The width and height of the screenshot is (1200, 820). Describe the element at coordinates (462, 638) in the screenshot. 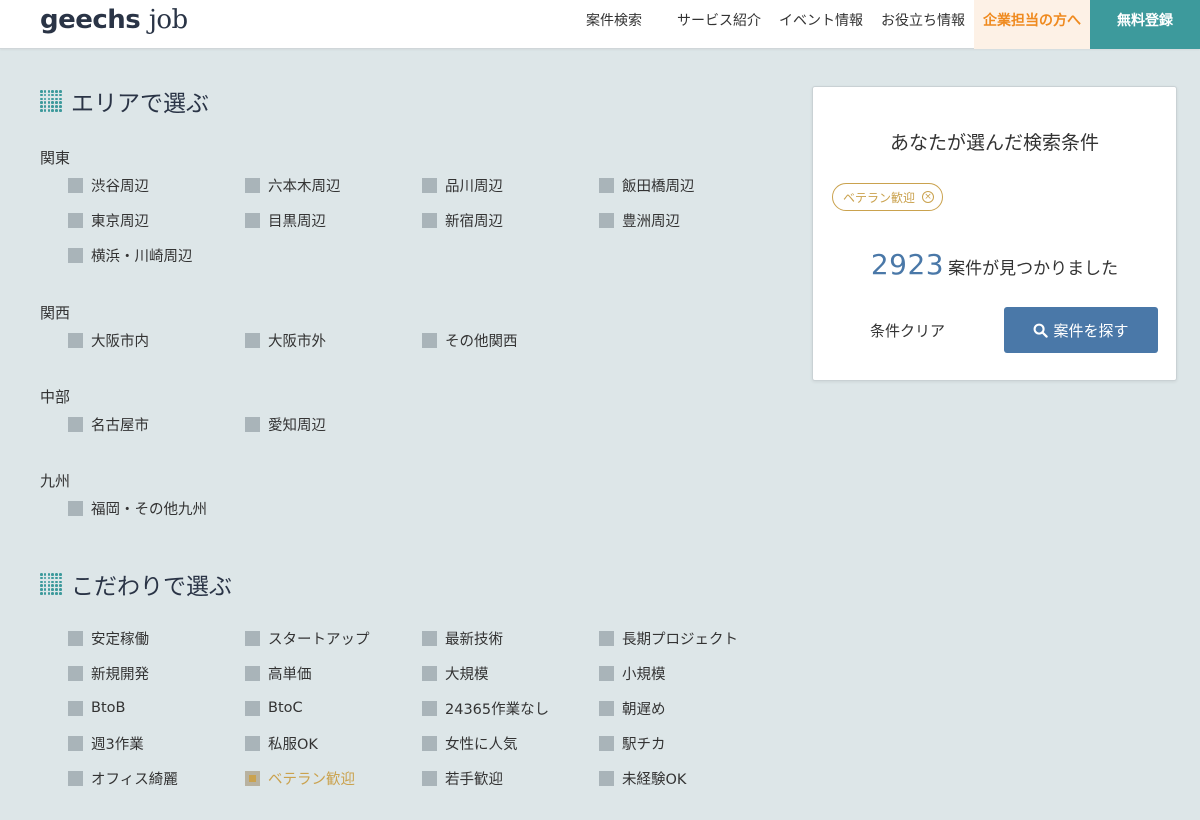

I see `filter-checkbox: 最新技術` at that location.